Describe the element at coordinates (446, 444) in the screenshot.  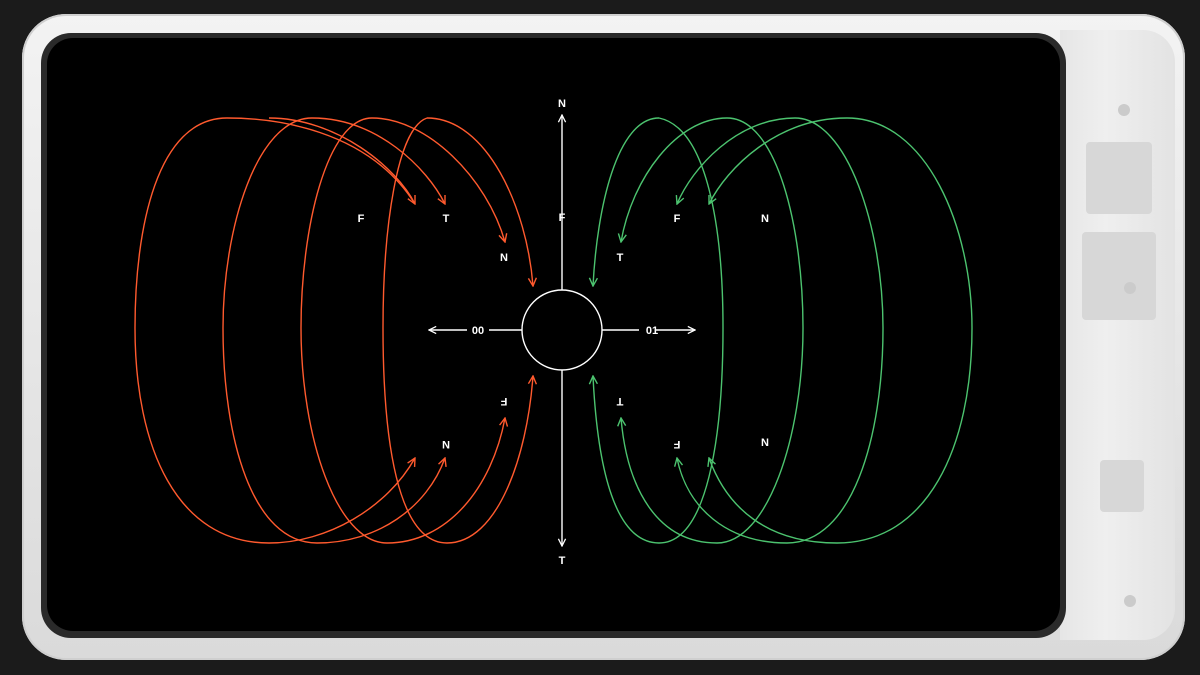
I see `left-label-lower-2: N` at that location.